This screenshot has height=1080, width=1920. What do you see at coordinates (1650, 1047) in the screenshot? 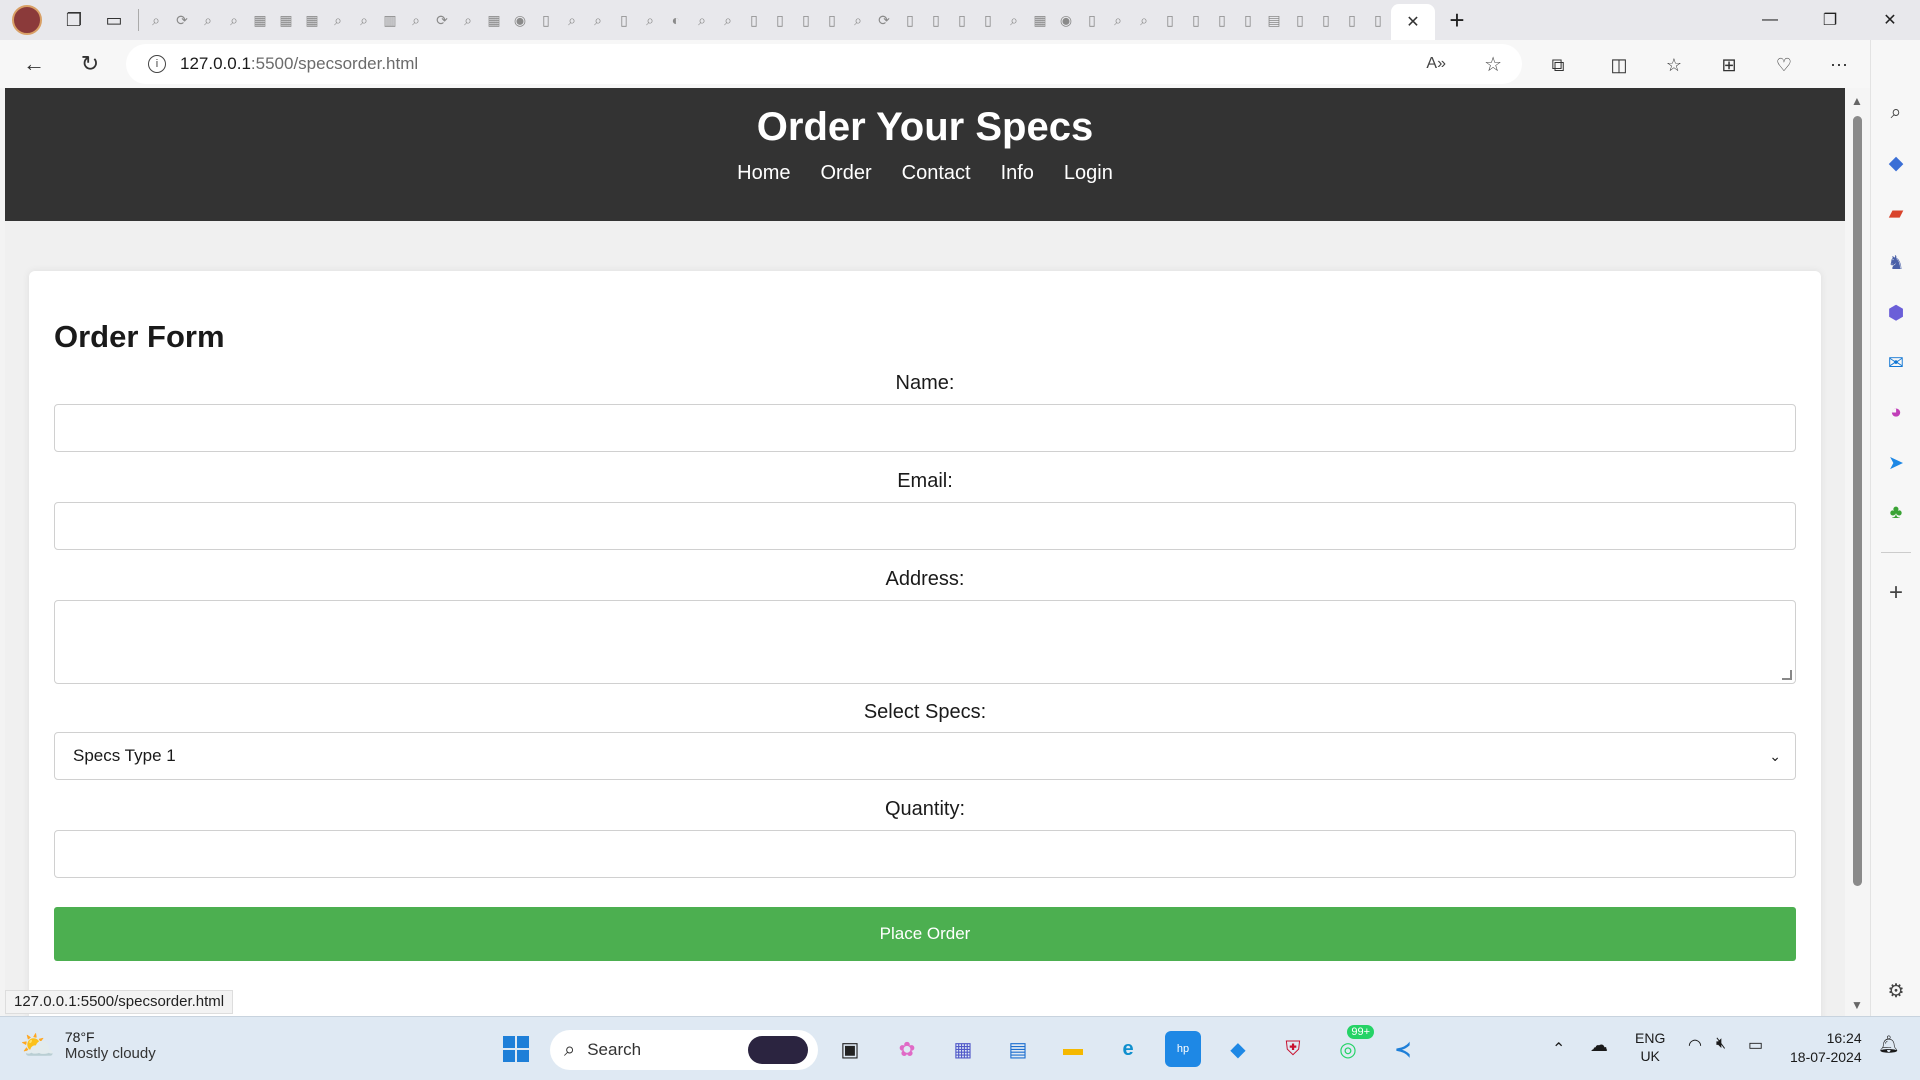
I see `language-indicator: ENG UK` at bounding box center [1650, 1047].